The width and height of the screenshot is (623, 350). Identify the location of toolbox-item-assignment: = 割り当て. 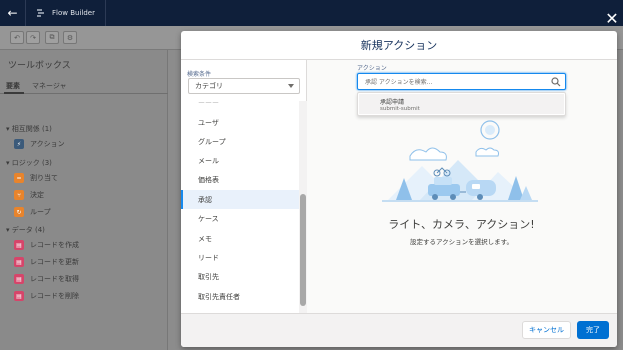
(36, 178).